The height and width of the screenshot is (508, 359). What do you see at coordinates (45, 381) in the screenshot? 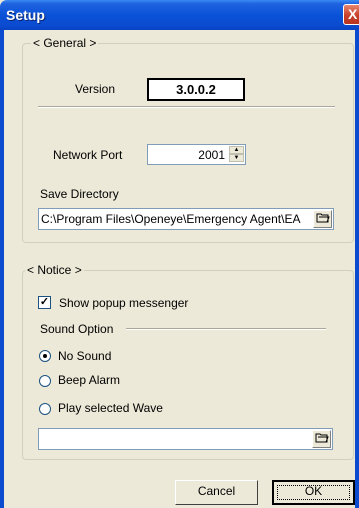
I see `beep-alarm-radio` at bounding box center [45, 381].